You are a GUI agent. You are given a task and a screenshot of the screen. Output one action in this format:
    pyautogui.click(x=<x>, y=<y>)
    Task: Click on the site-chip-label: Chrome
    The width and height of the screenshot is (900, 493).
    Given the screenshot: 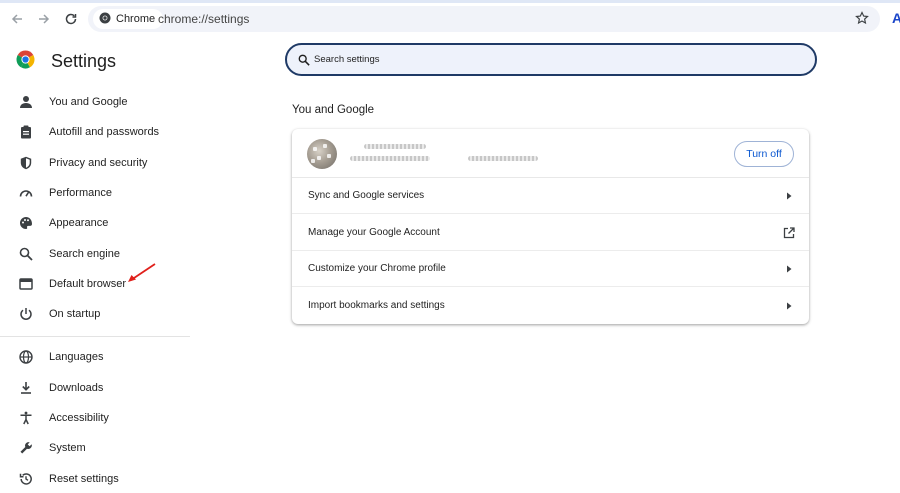 What is the action you would take?
    pyautogui.click(x=136, y=19)
    